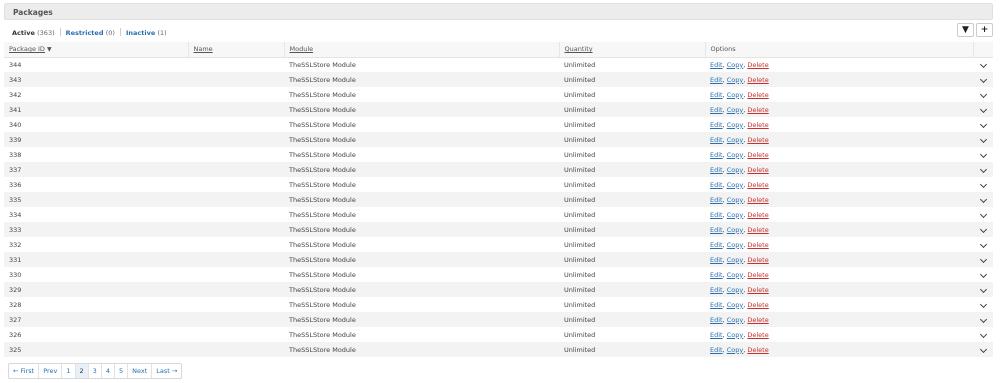  Describe the element at coordinates (120, 371) in the screenshot. I see `pagination-item: 5` at that location.